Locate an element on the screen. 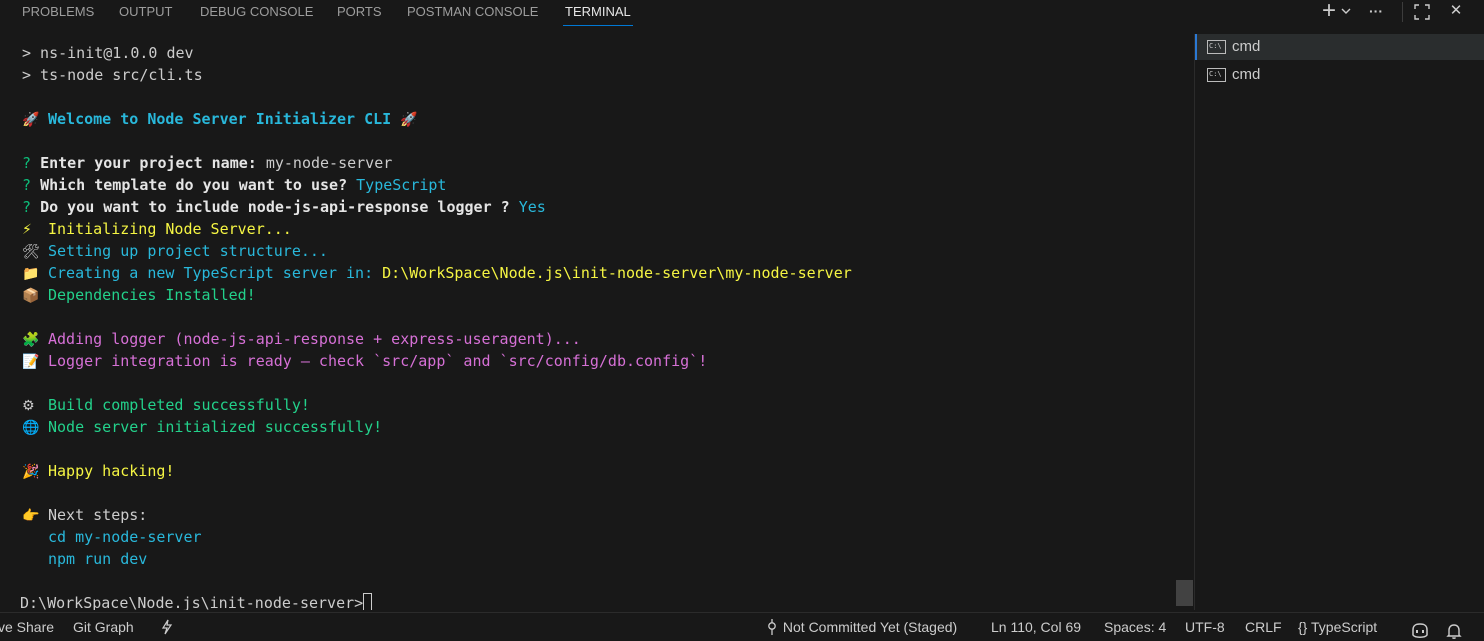  live-share-button: ve Share is located at coordinates (27, 627).